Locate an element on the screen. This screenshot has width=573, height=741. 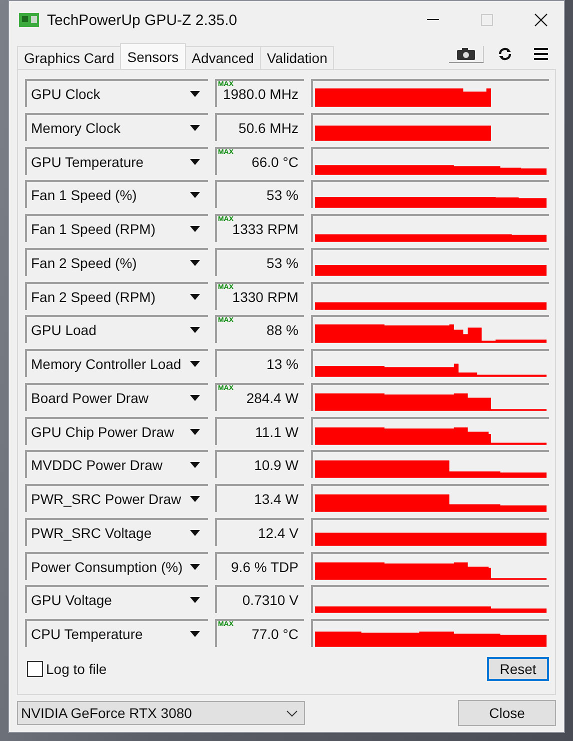
log-label: Log to file is located at coordinates (76, 669).